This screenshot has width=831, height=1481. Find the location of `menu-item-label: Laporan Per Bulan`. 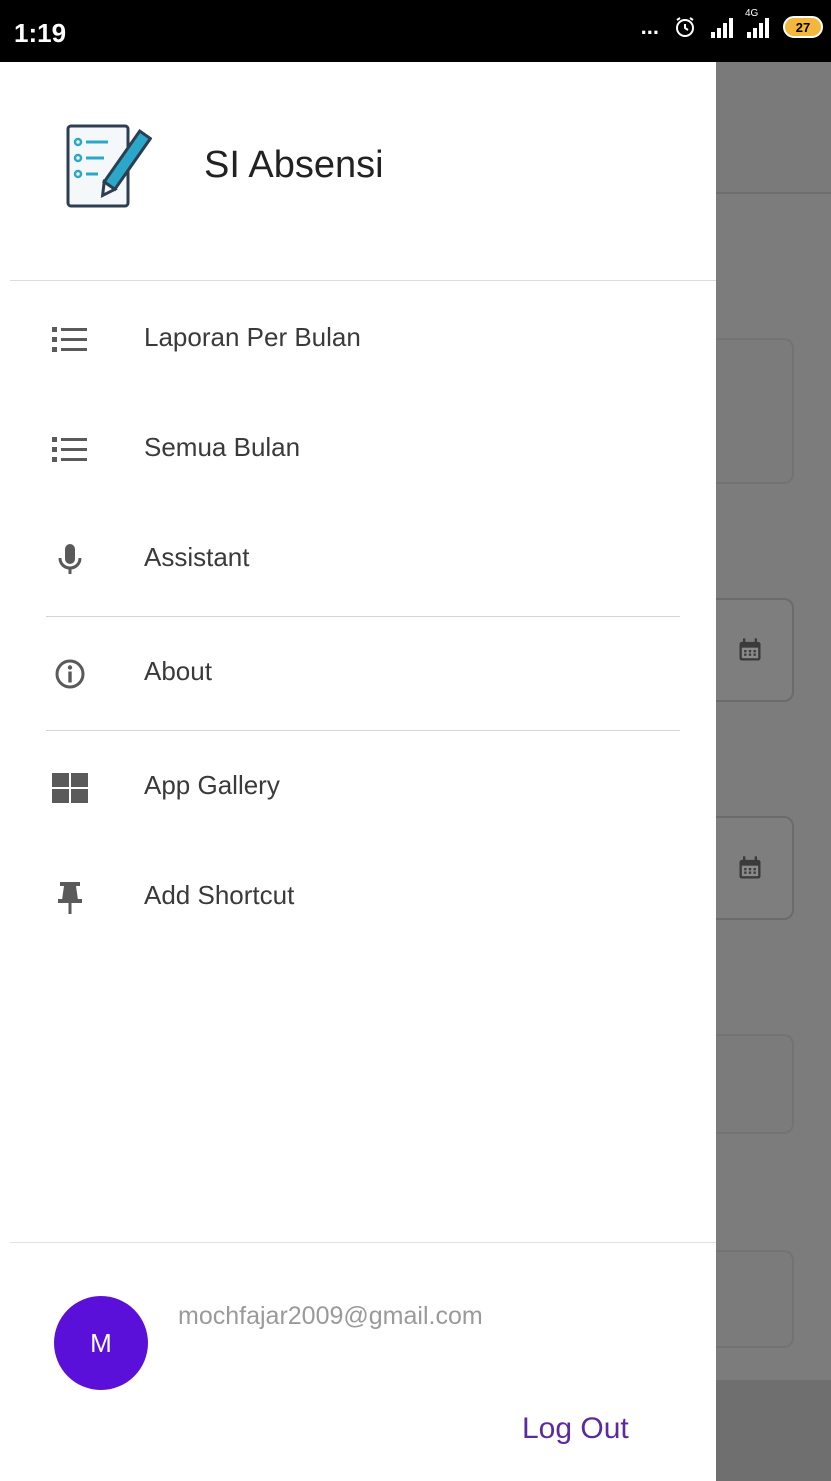

menu-item-label: Laporan Per Bulan is located at coordinates (252, 337).